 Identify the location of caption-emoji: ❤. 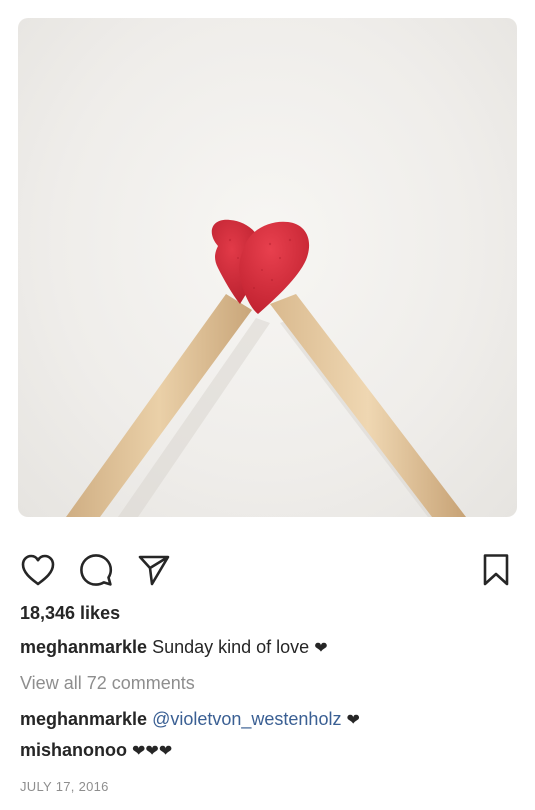
(321, 648).